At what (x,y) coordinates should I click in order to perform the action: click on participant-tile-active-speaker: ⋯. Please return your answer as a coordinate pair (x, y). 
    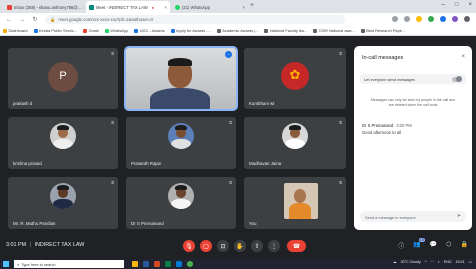
    Looking at the image, I should click on (181, 78).